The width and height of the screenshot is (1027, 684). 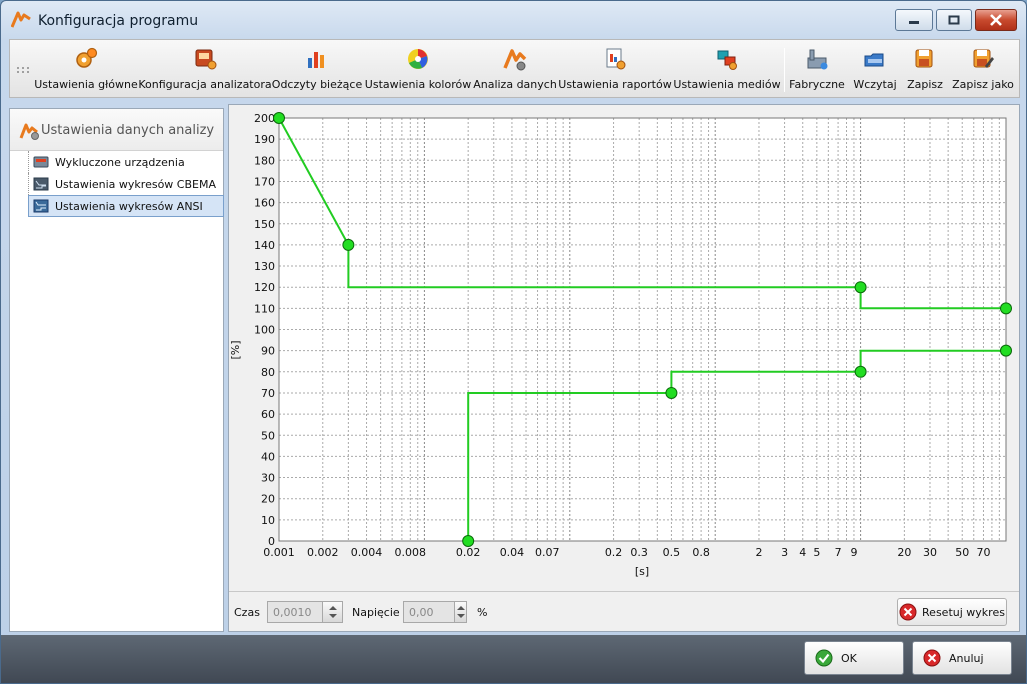 What do you see at coordinates (323, 552) in the screenshot?
I see `x-tick-label: 0.002` at bounding box center [323, 552].